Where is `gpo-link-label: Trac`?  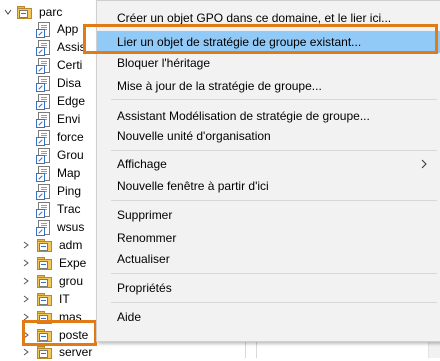 gpo-link-label: Trac is located at coordinates (69, 209).